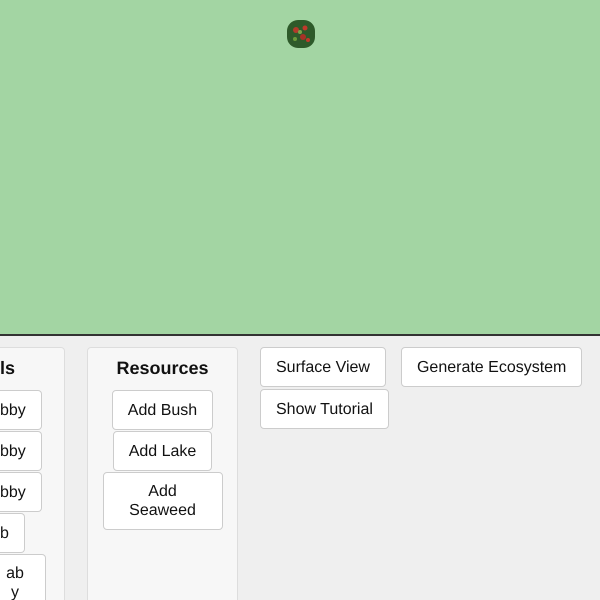 The image size is (600, 600). Describe the element at coordinates (12, 533) in the screenshot. I see `panel-button: b` at that location.